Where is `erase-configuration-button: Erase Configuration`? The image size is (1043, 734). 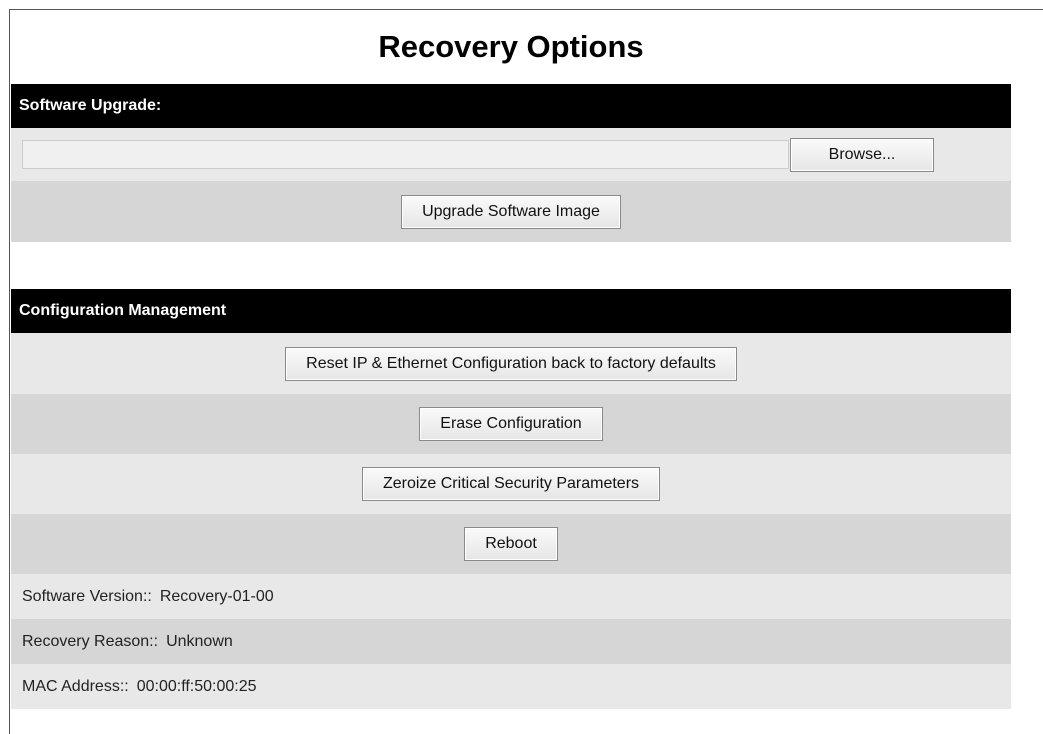 erase-configuration-button: Erase Configuration is located at coordinates (511, 424).